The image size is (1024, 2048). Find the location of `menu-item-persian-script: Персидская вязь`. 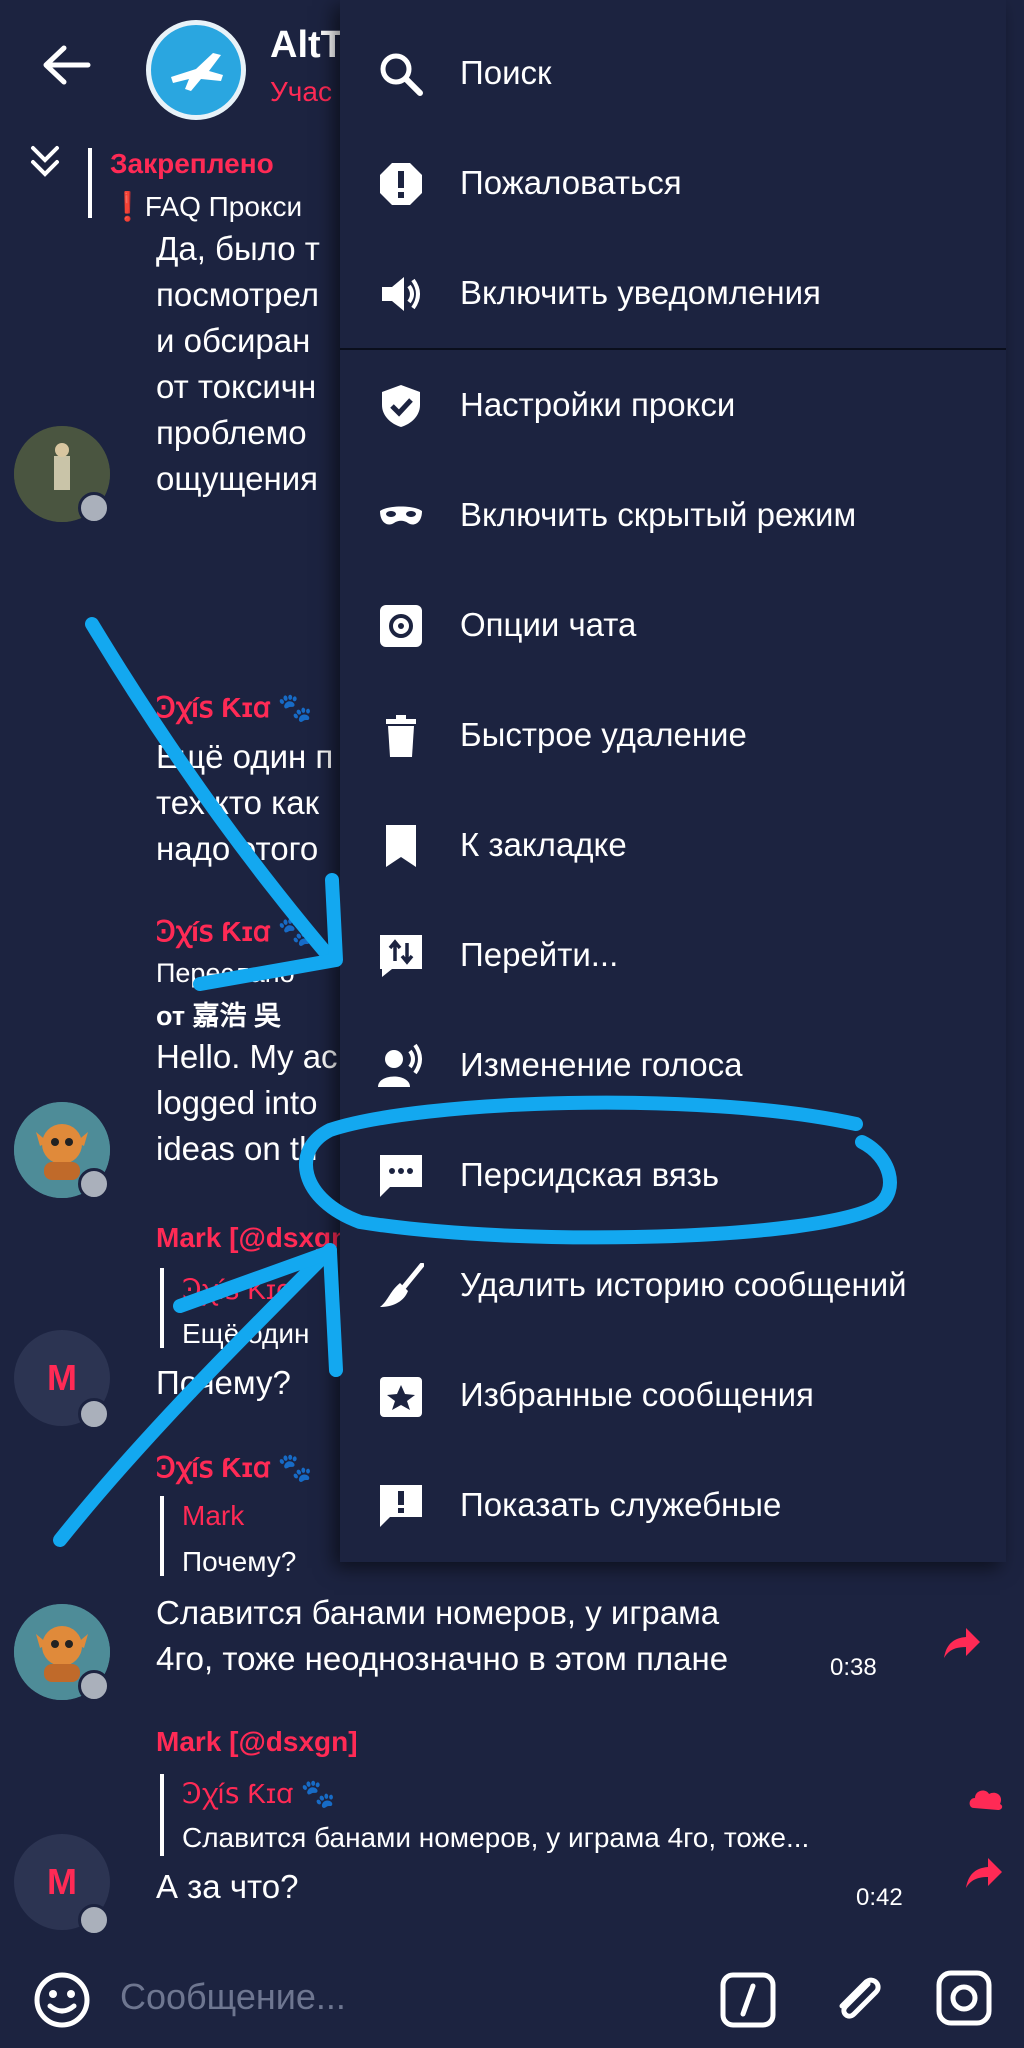

menu-item-persian-script: Персидская вязь is located at coordinates (673, 1175).